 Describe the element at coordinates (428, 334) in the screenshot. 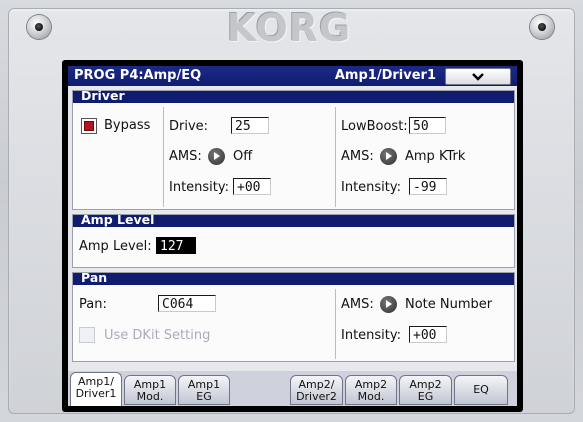

I see `pan-intensity-field: +00` at that location.